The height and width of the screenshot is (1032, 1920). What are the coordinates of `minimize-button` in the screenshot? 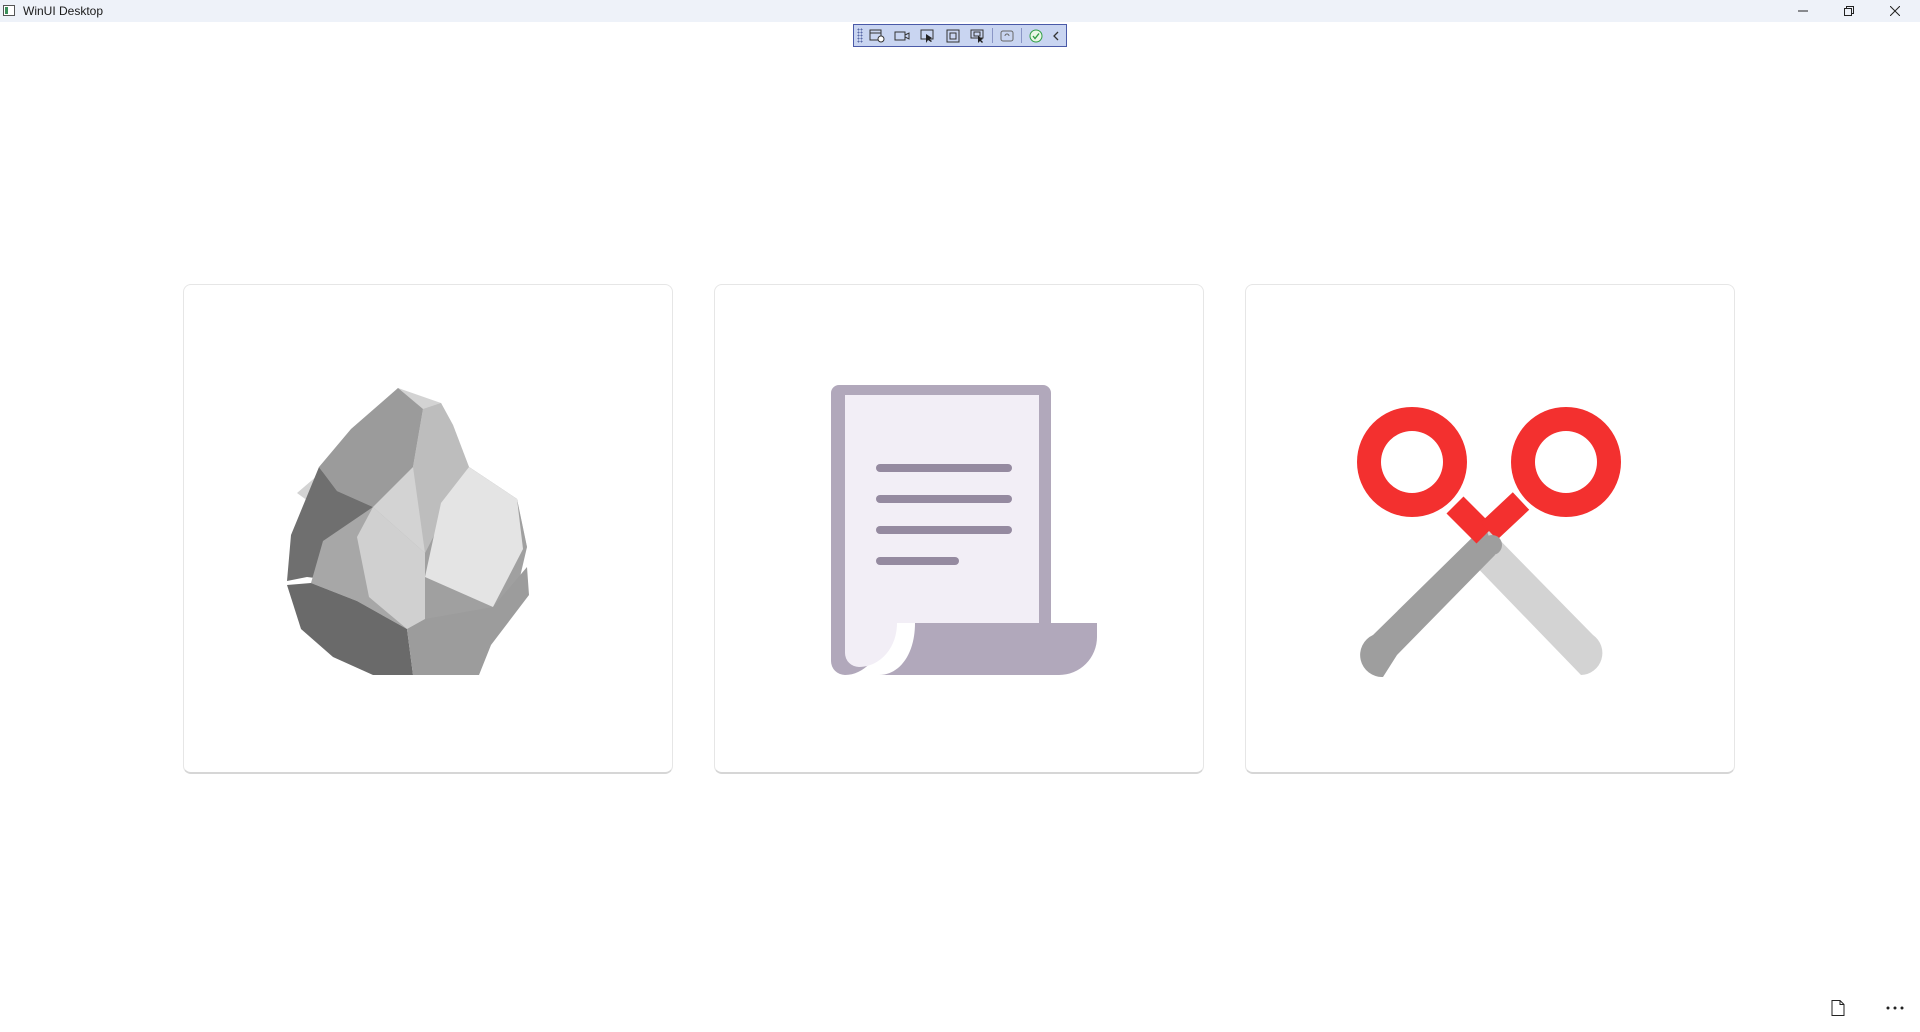 It's located at (1803, 11).